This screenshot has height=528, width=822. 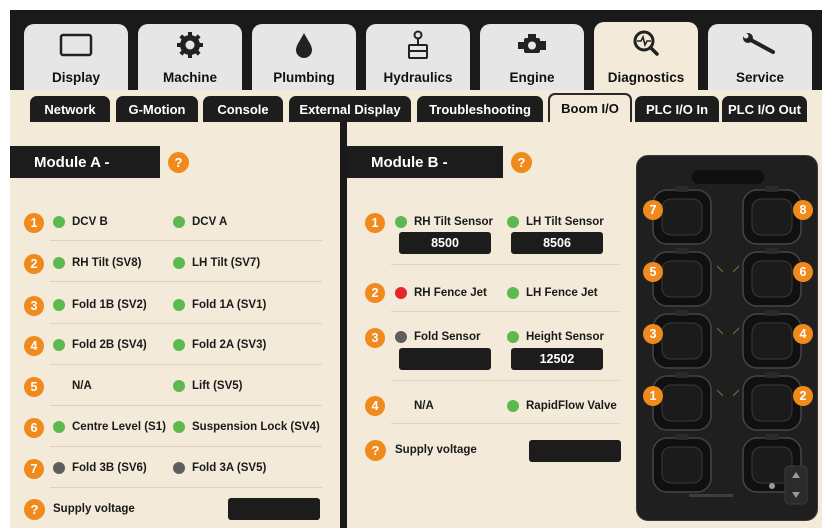 What do you see at coordinates (190, 45) in the screenshot?
I see `gear-icon` at bounding box center [190, 45].